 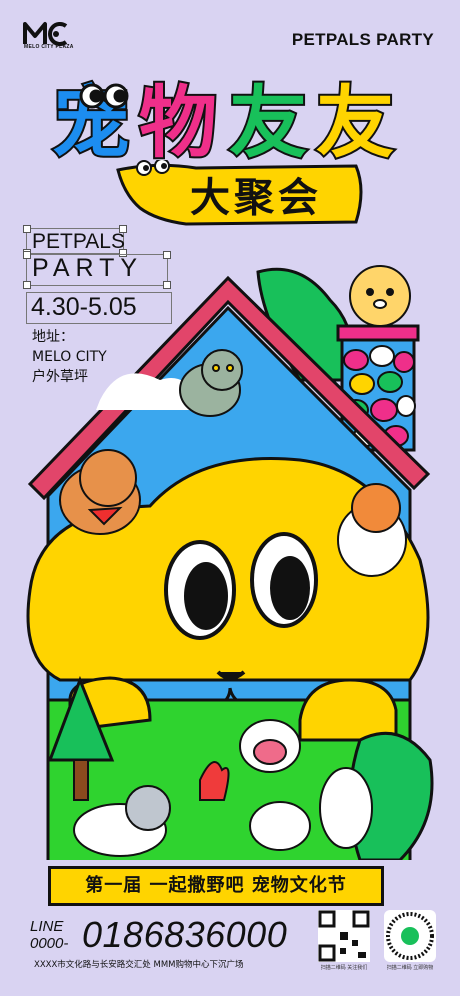 I want to click on logo, so click(x=52, y=40).